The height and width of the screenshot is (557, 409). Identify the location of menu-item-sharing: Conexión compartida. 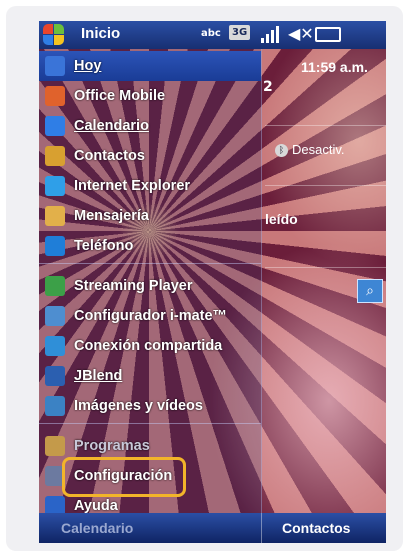
(150, 346).